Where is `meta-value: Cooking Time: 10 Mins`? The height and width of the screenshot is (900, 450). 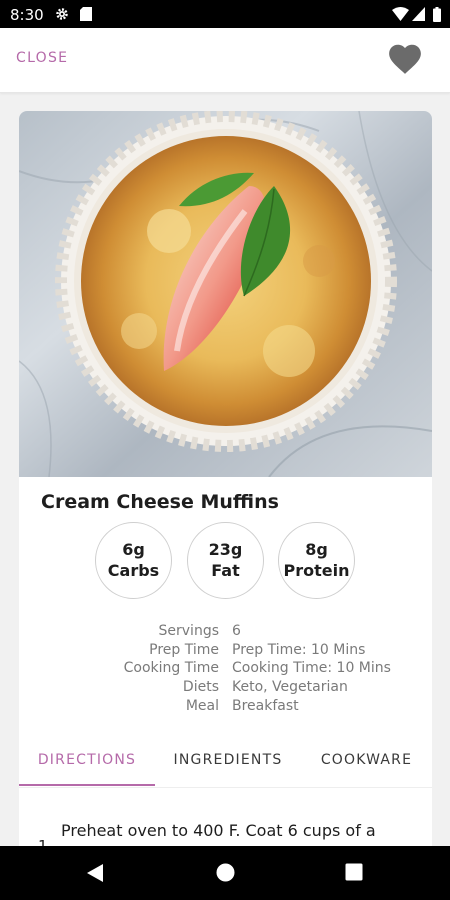 meta-value: Cooking Time: 10 Mins is located at coordinates (311, 668).